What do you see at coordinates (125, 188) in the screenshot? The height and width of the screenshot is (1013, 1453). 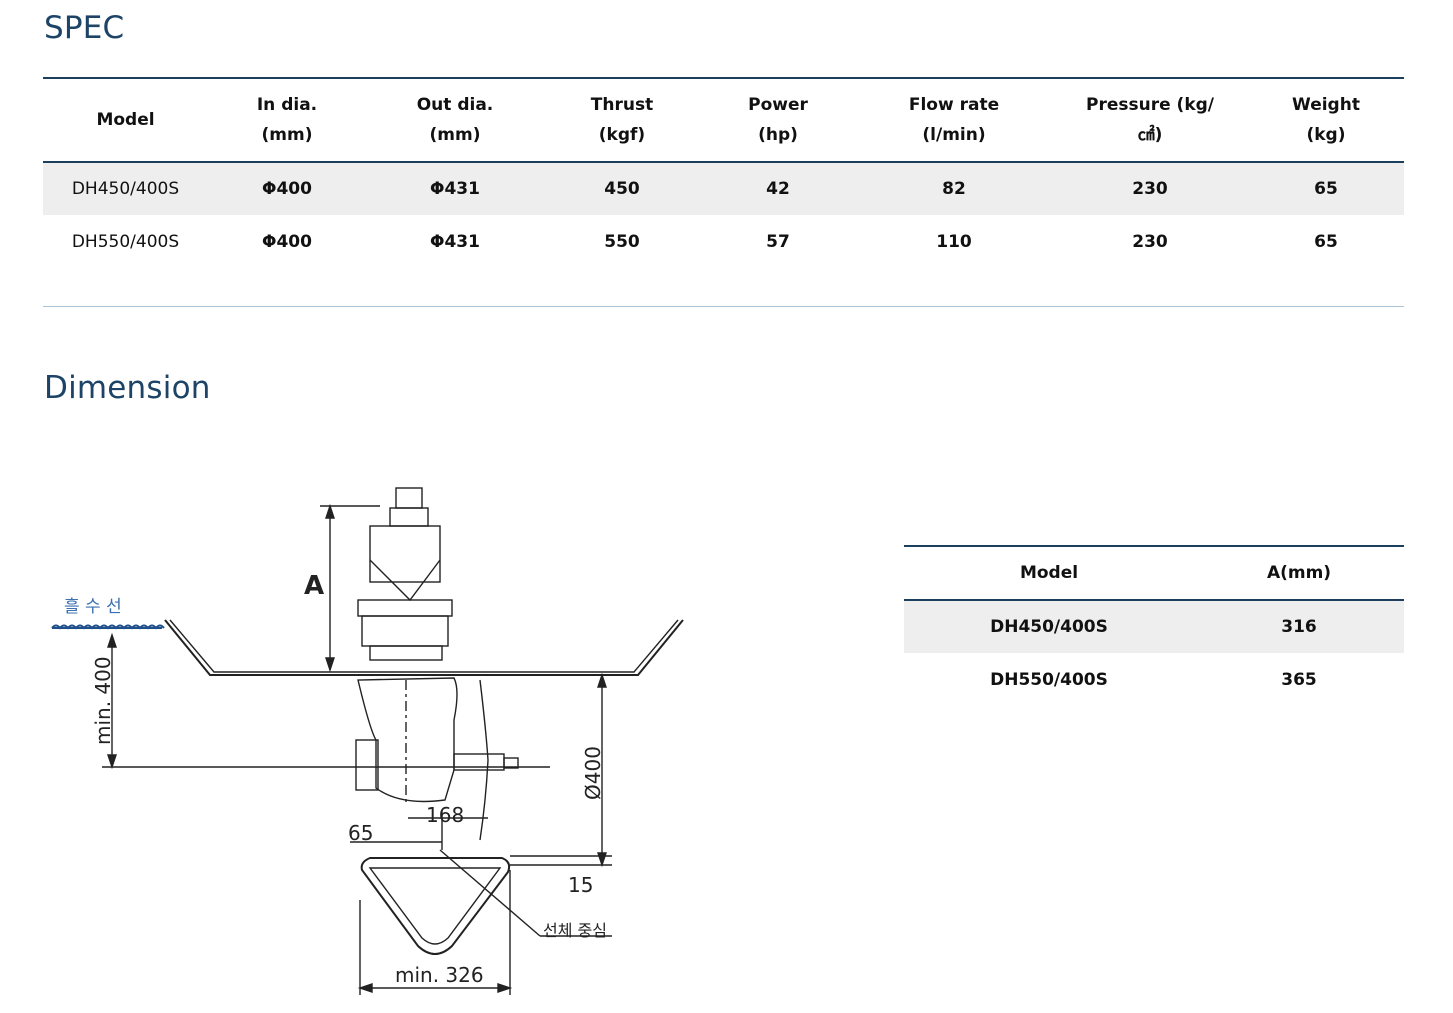 I see `spec-cell-model: DH450/400S` at bounding box center [125, 188].